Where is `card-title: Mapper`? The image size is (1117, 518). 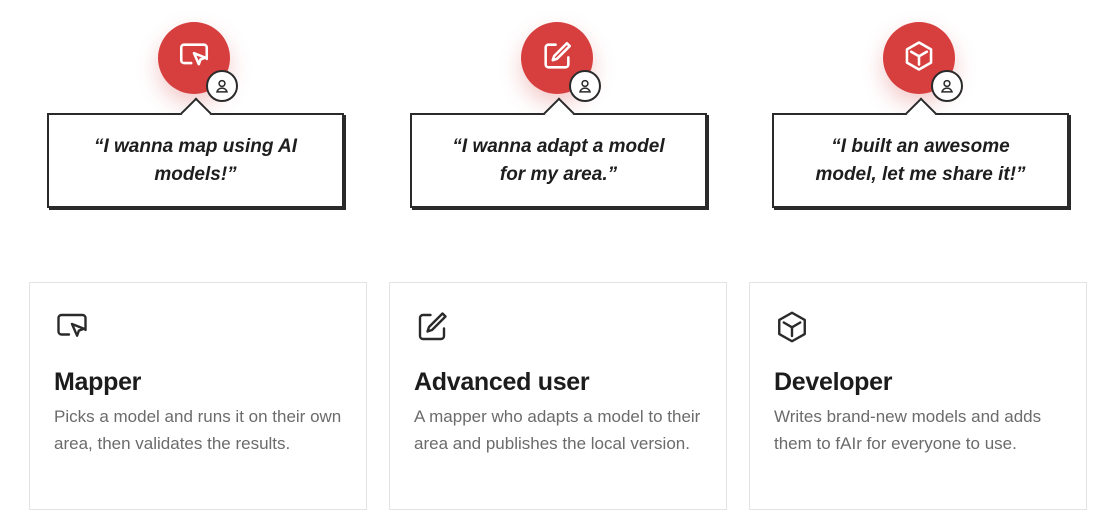 card-title: Mapper is located at coordinates (98, 382).